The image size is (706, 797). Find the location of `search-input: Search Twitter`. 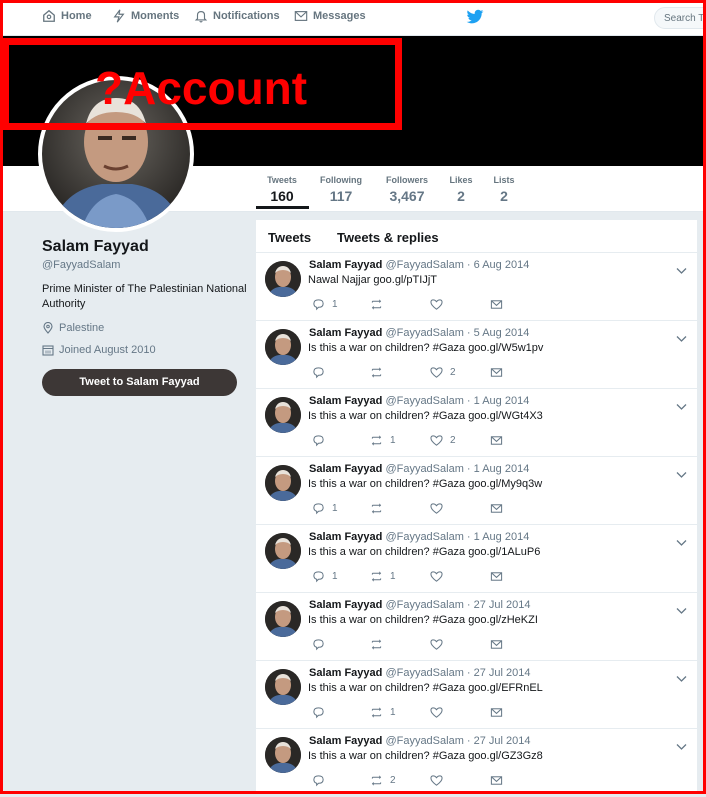

search-input: Search Twitter is located at coordinates (680, 18).